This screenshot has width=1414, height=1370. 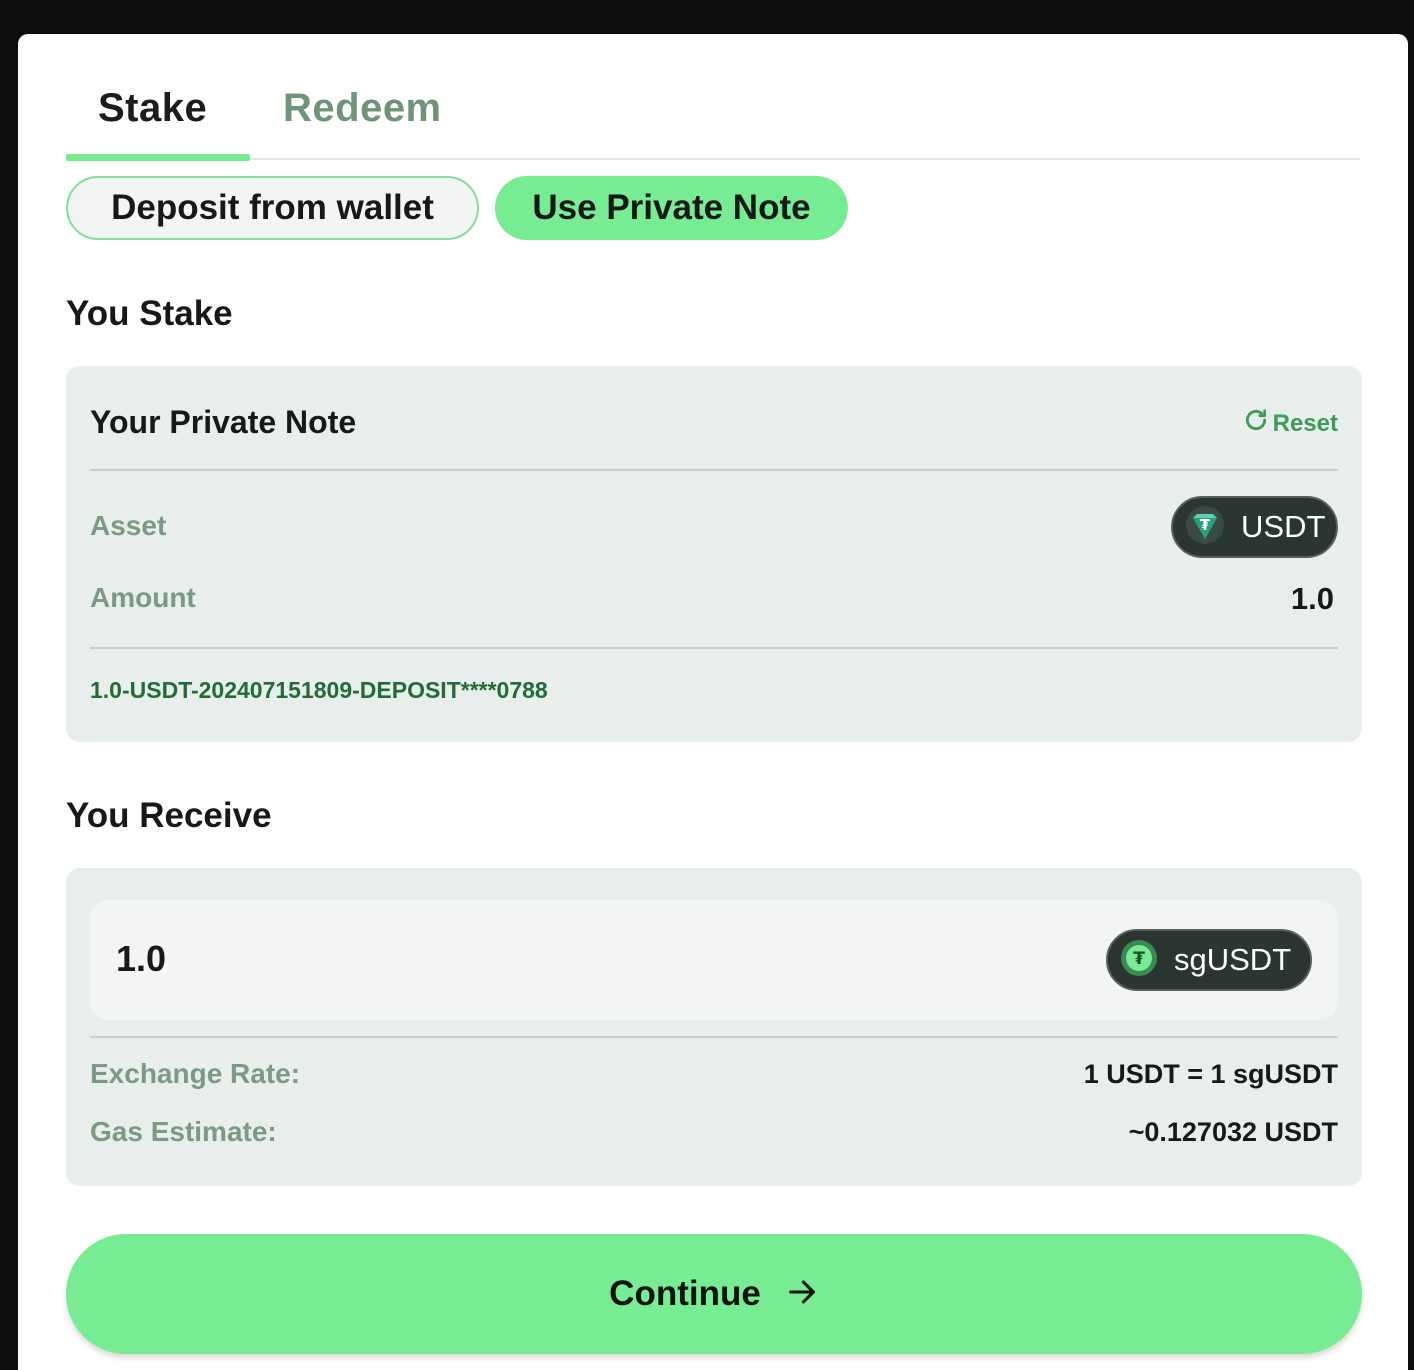 I want to click on usdt-token-icon: ₮, so click(x=1205, y=527).